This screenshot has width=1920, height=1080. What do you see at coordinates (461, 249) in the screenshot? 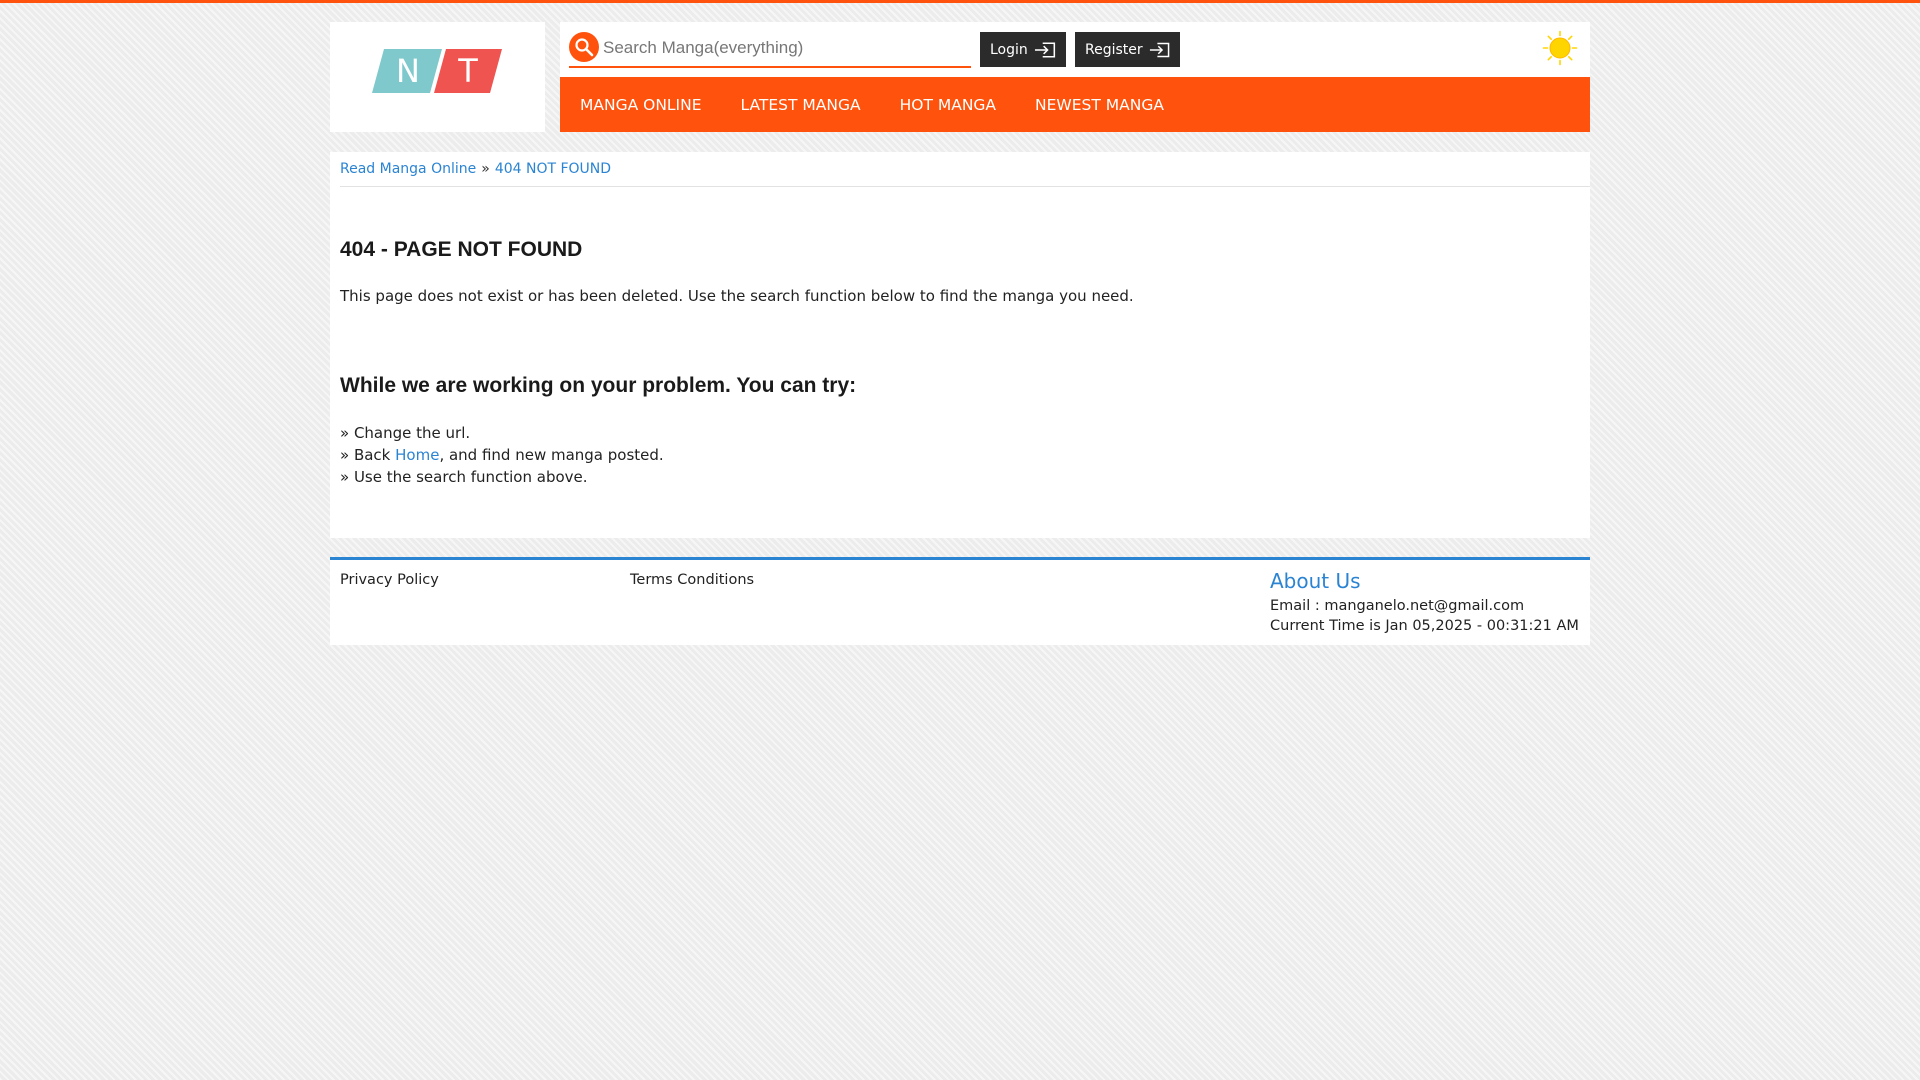
I see `page-title: 404 - PAGE NOT FOUND` at bounding box center [461, 249].